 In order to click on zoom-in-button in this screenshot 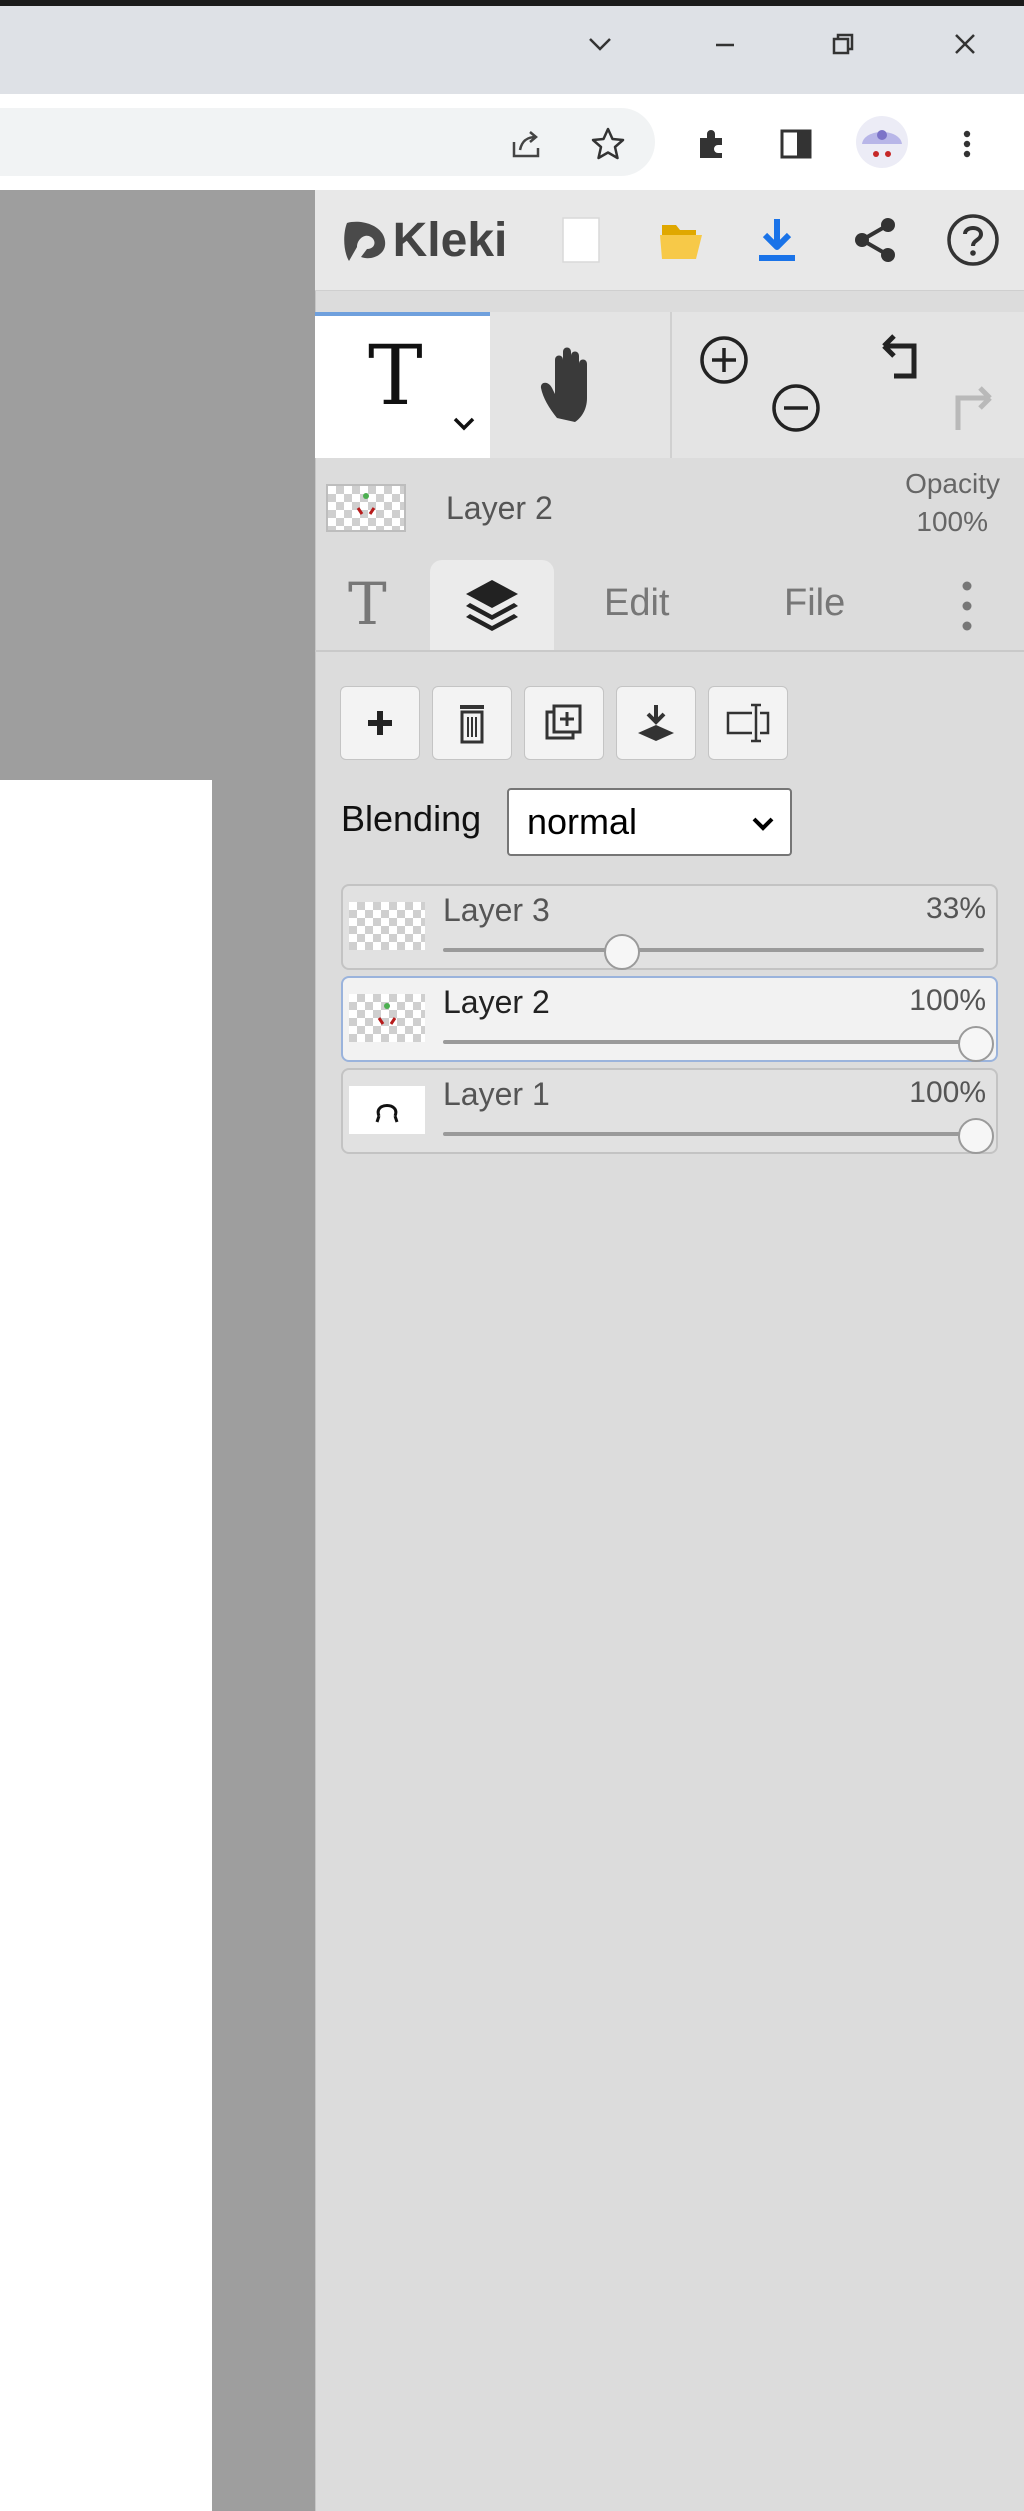, I will do `click(724, 362)`.